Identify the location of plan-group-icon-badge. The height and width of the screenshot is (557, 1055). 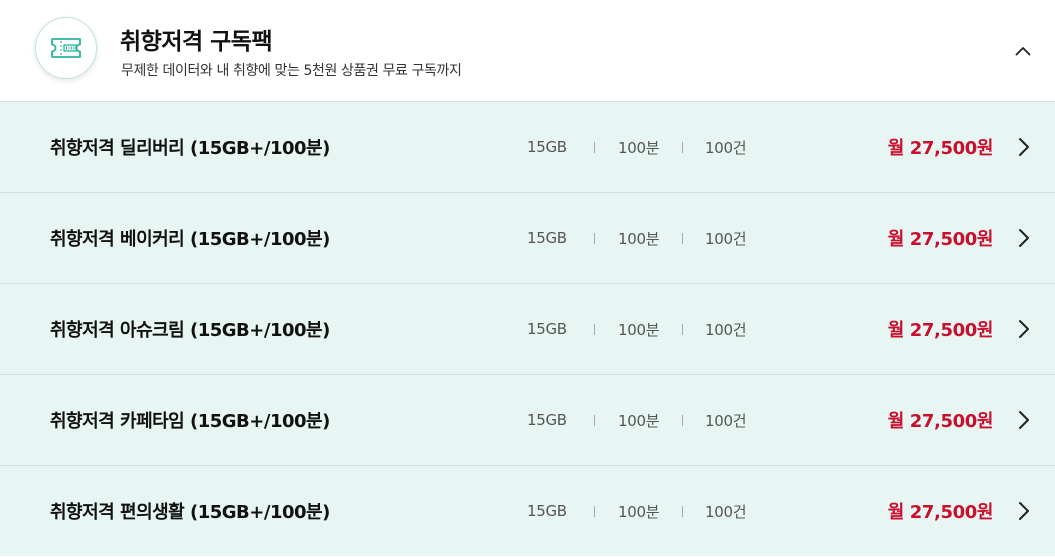
(66, 48).